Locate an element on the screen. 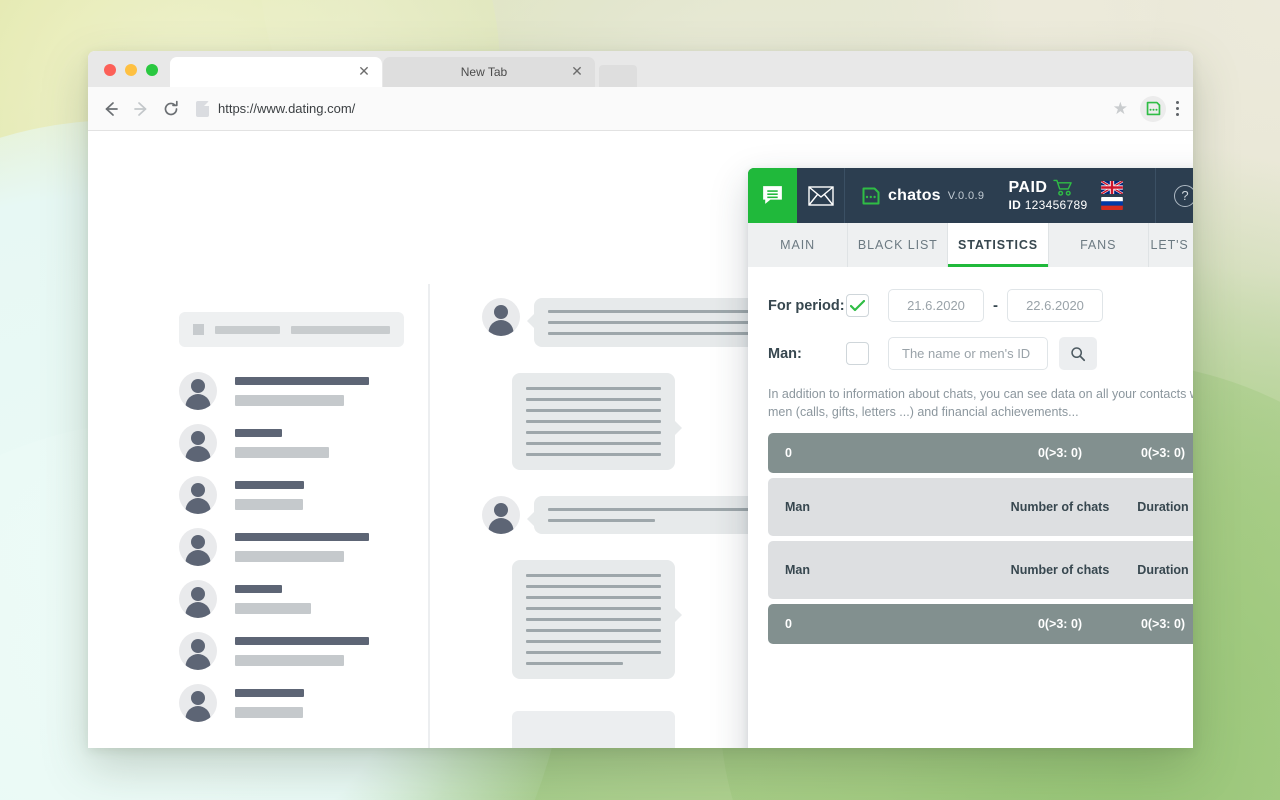 The width and height of the screenshot is (1280, 800). sidebar-search-placeholder is located at coordinates (291, 329).